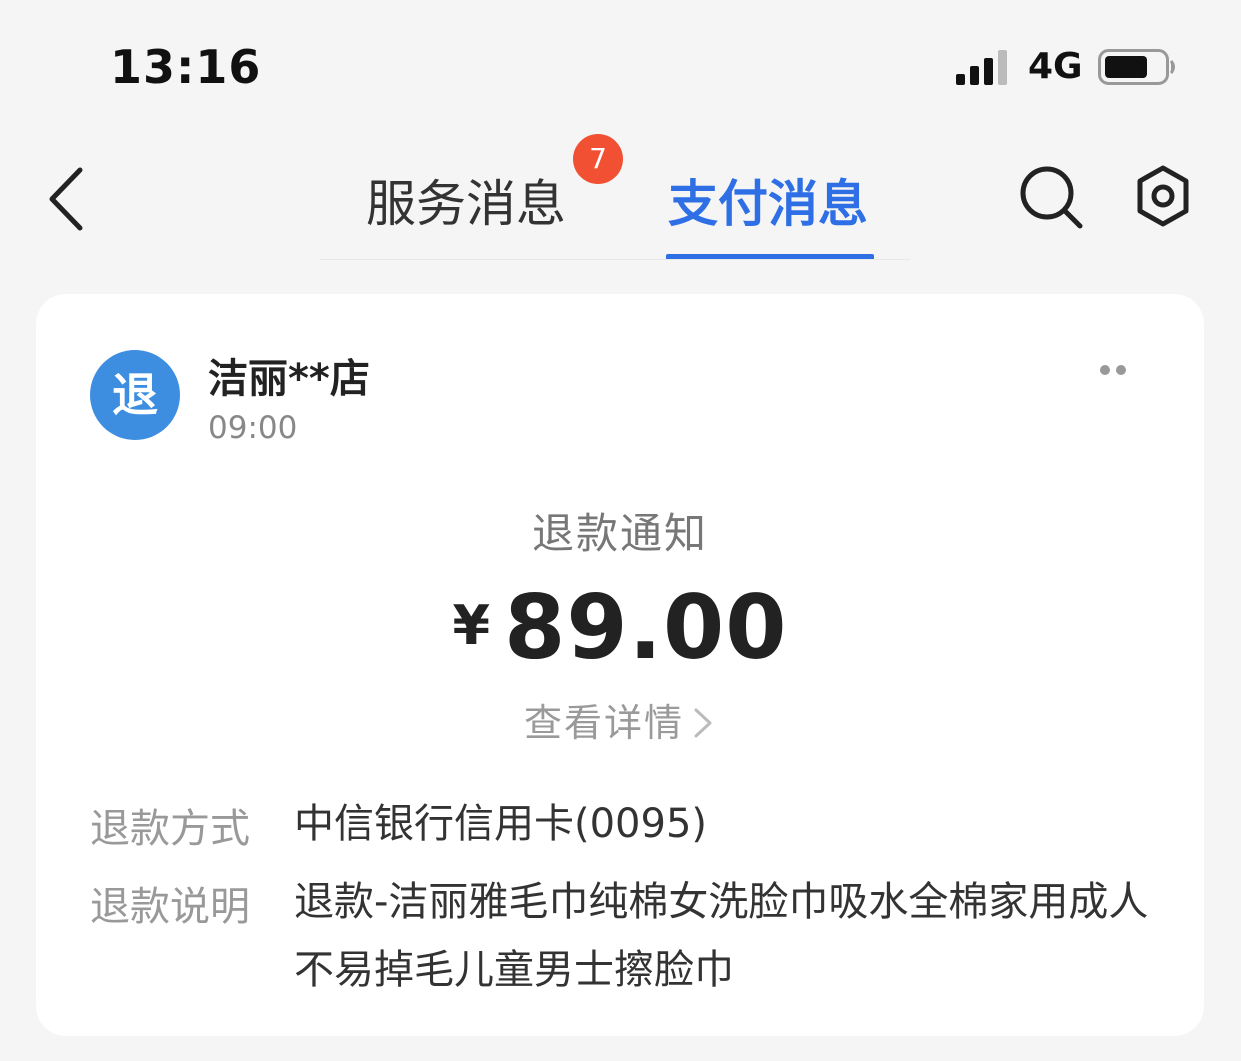 This screenshot has height=1061, width=1241. What do you see at coordinates (466, 213) in the screenshot?
I see `tab-service-messages: 服务消息` at bounding box center [466, 213].